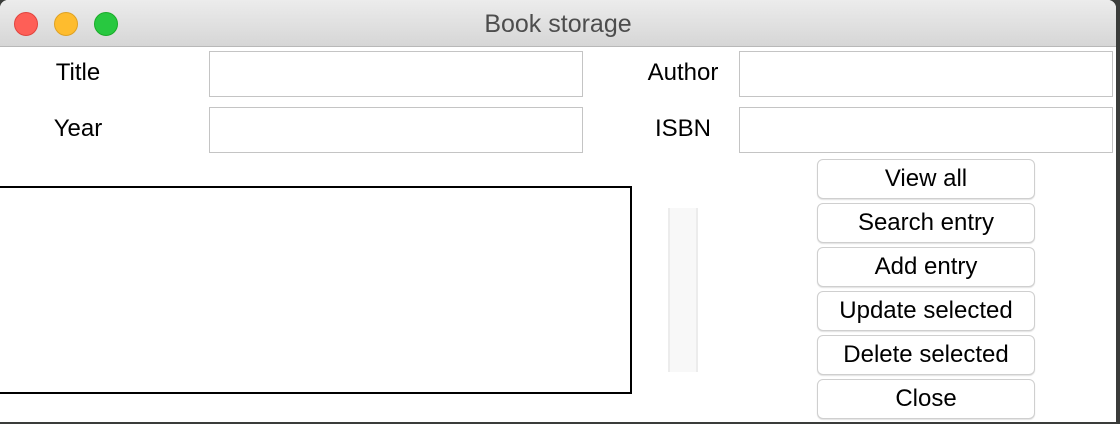 This screenshot has width=1120, height=424. I want to click on year-field, so click(396, 130).